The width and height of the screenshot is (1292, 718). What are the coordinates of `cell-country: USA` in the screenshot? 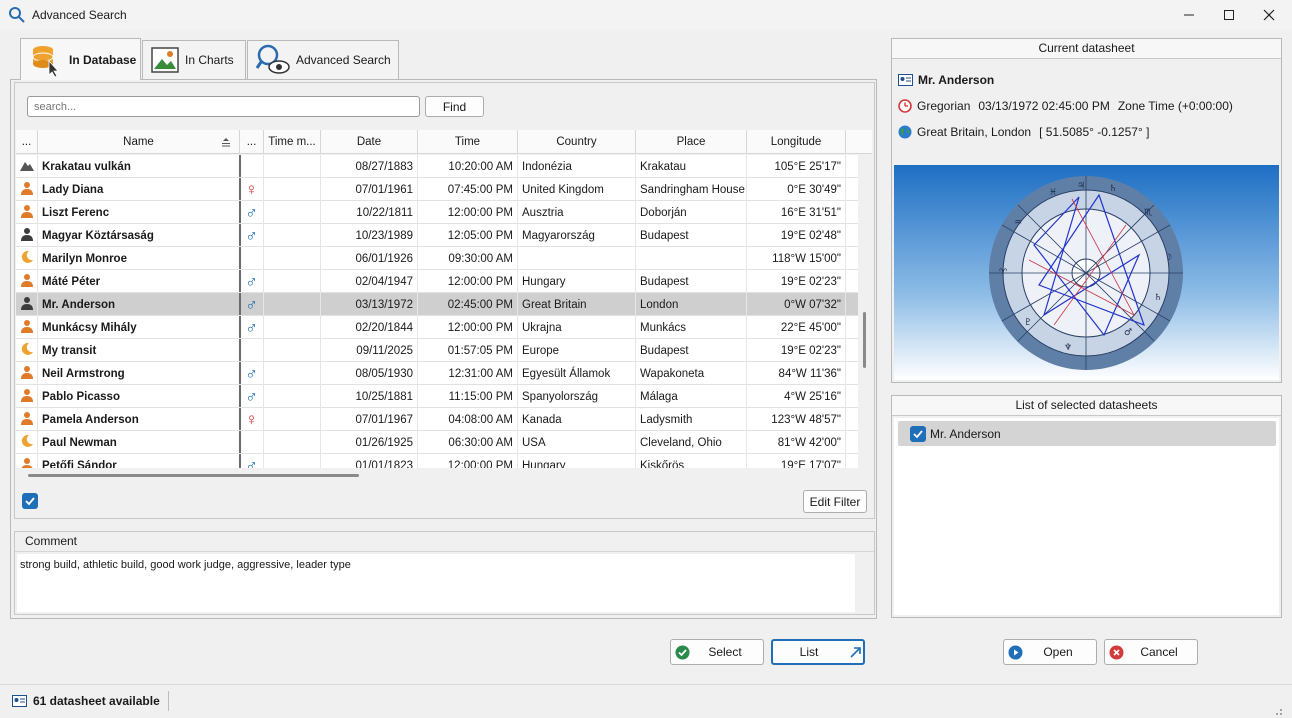 It's located at (577, 442).